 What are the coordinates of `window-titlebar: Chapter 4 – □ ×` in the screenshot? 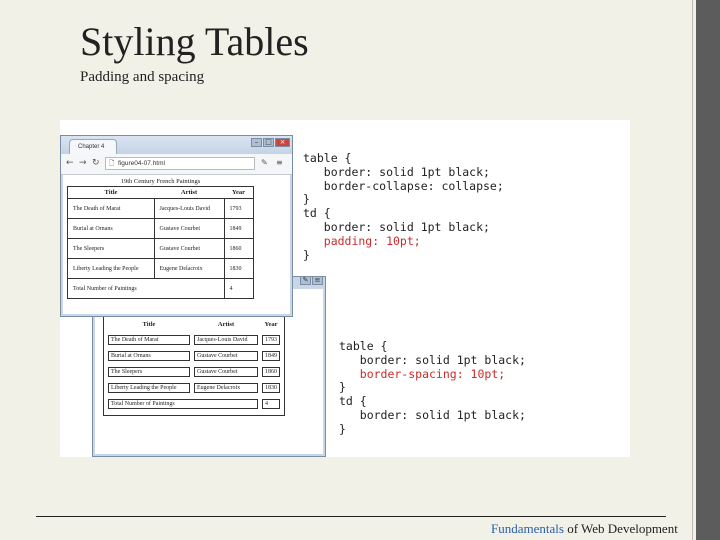 It's located at (176, 145).